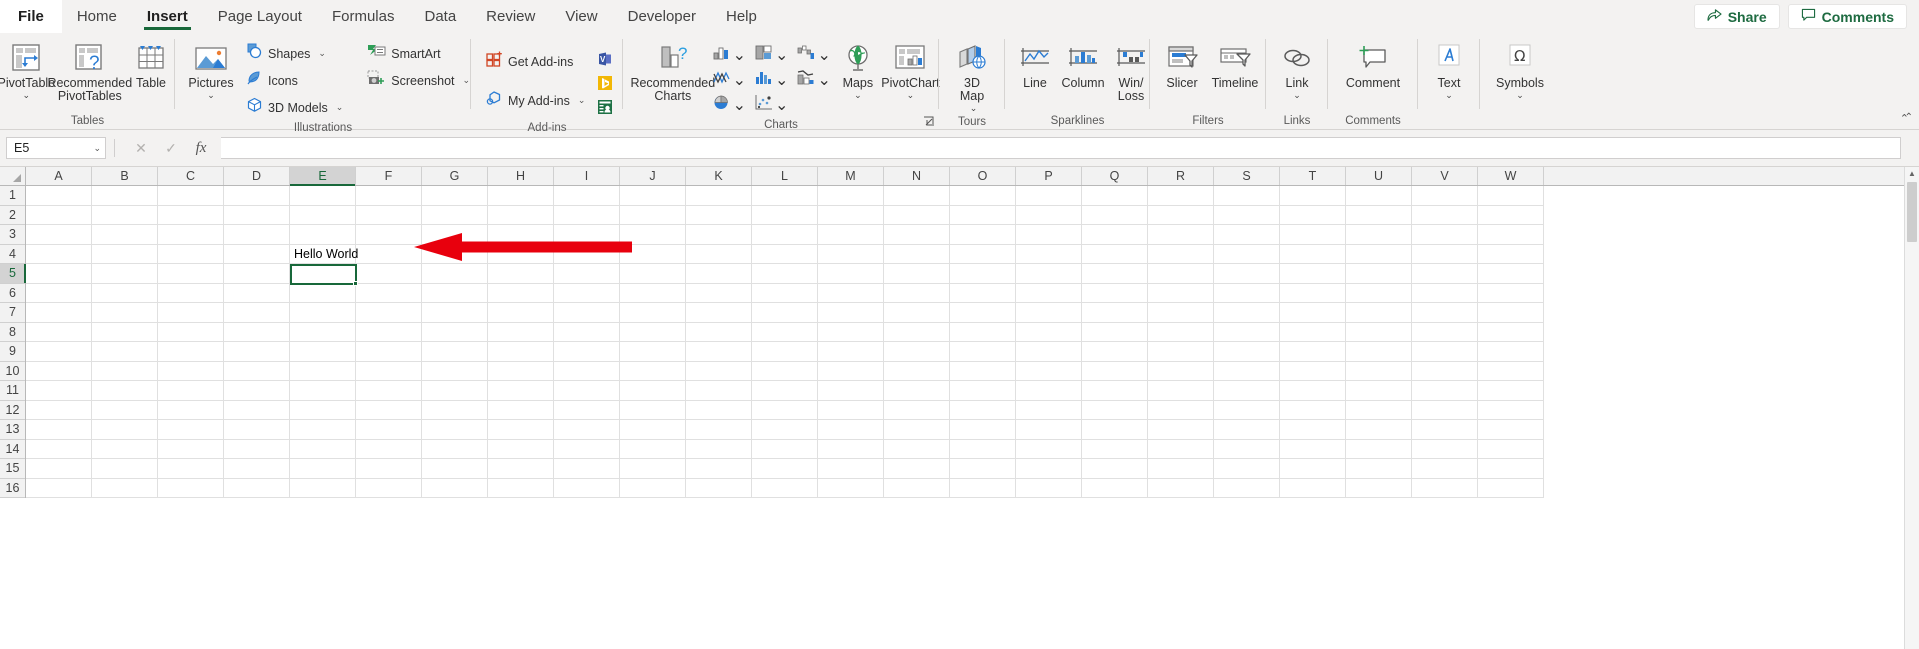  I want to click on cell-N12, so click(917, 410).